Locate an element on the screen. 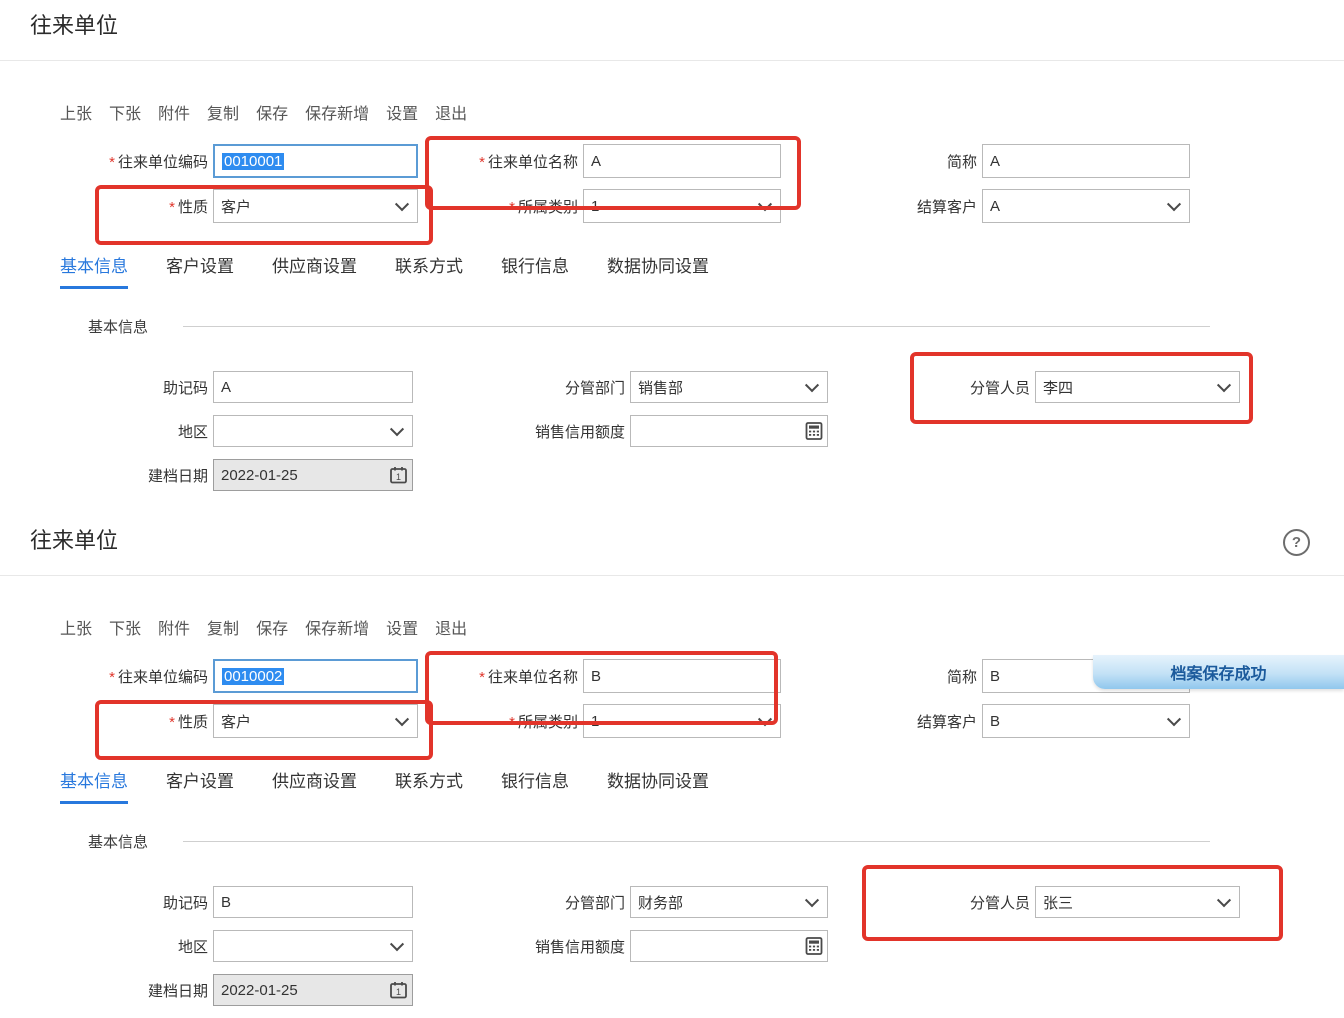 This screenshot has width=1344, height=1018. create-date-label: 建档日期 is located at coordinates (177, 476).